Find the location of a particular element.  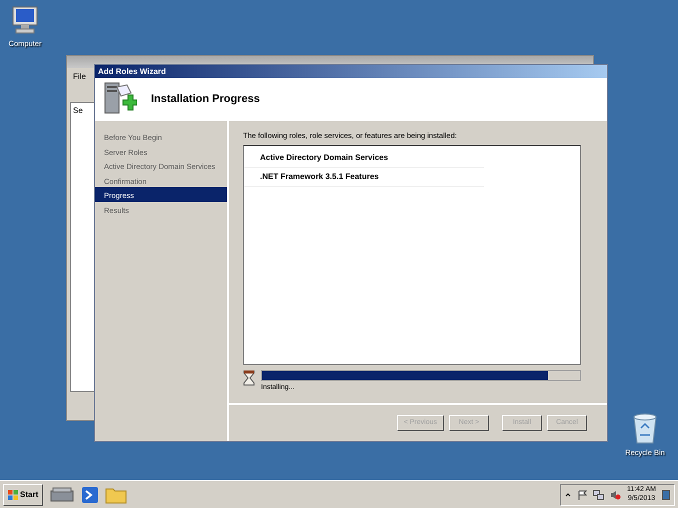

speaker-muted-icon is located at coordinates (615, 495).